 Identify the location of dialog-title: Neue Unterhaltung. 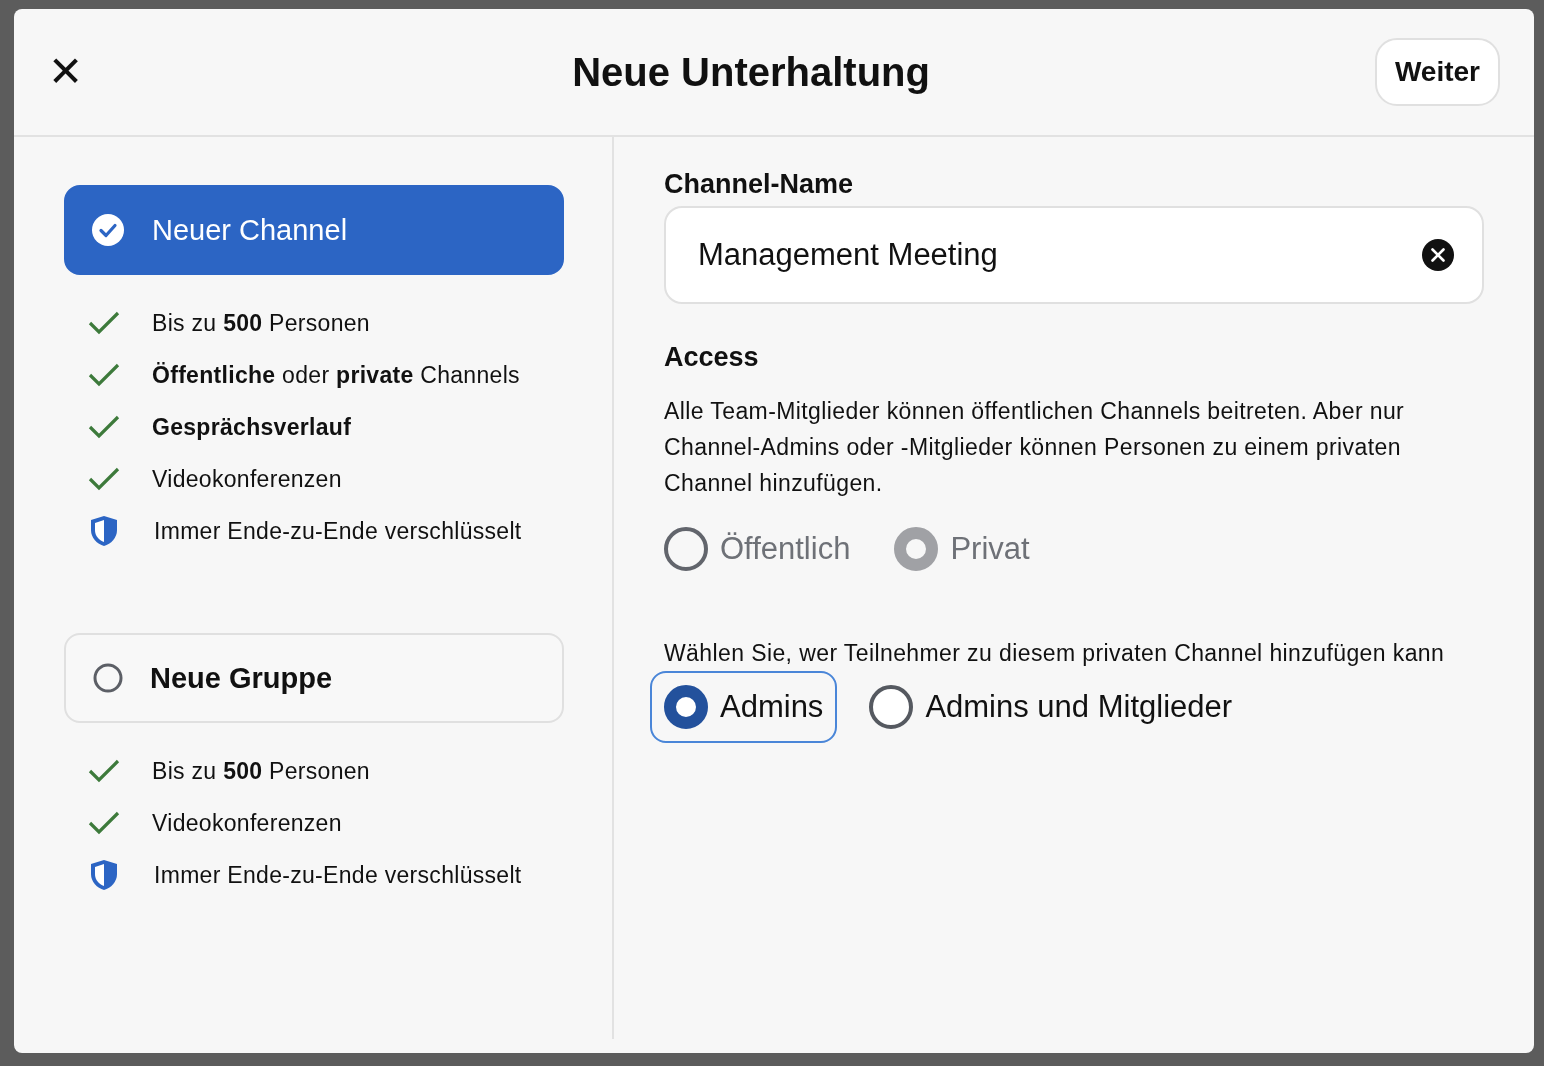
(751, 72).